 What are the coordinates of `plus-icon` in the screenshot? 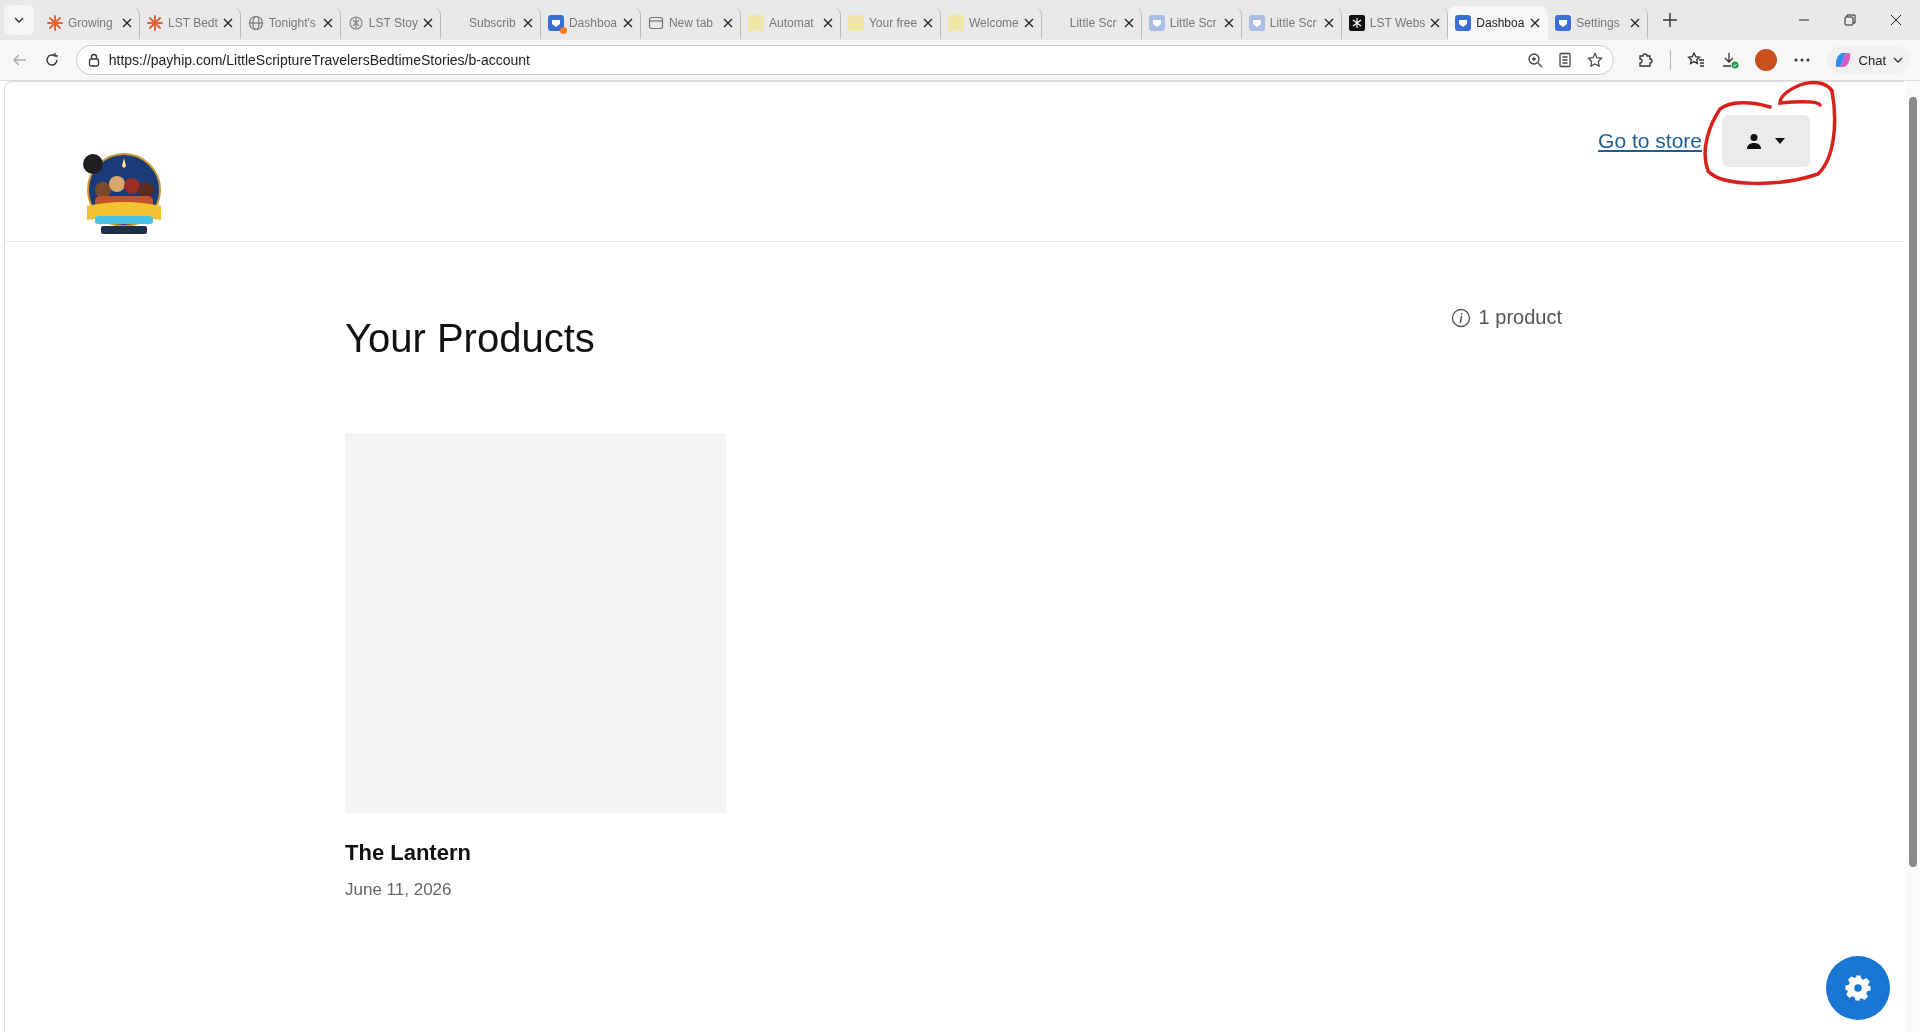 It's located at (1670, 20).